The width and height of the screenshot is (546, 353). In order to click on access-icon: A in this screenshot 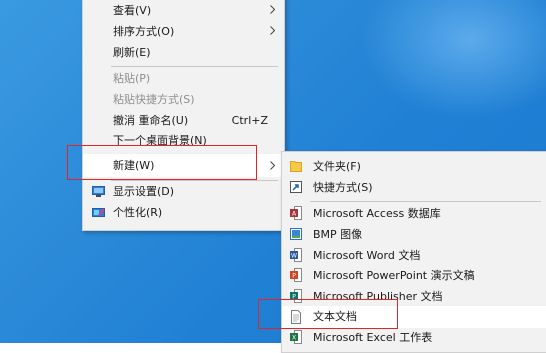, I will do `click(296, 213)`.